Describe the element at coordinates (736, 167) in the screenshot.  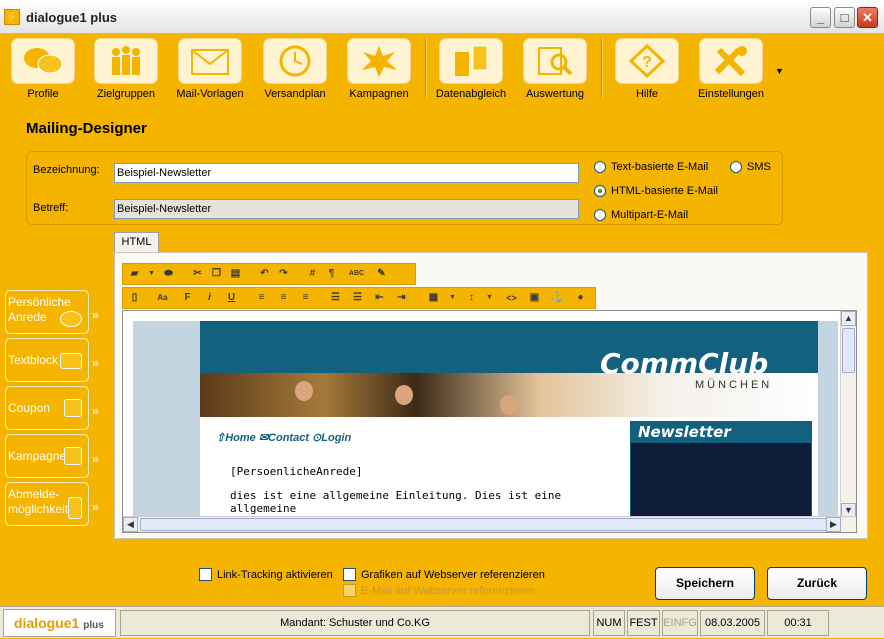
I see `radio-indicator` at that location.